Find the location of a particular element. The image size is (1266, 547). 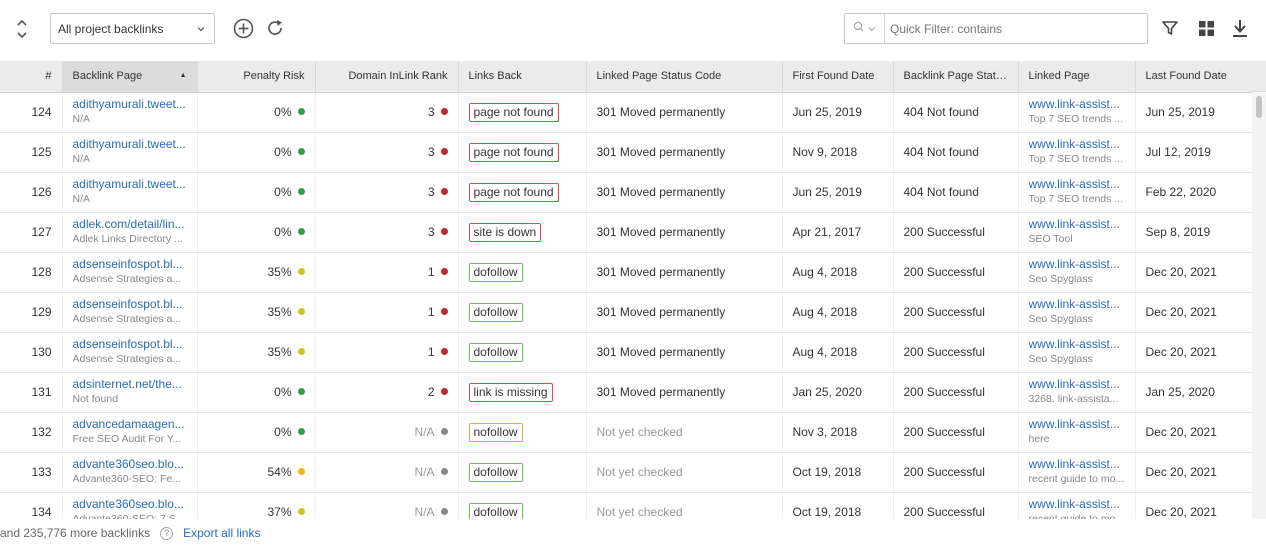

backlink-page-title: N/A is located at coordinates (81, 159).